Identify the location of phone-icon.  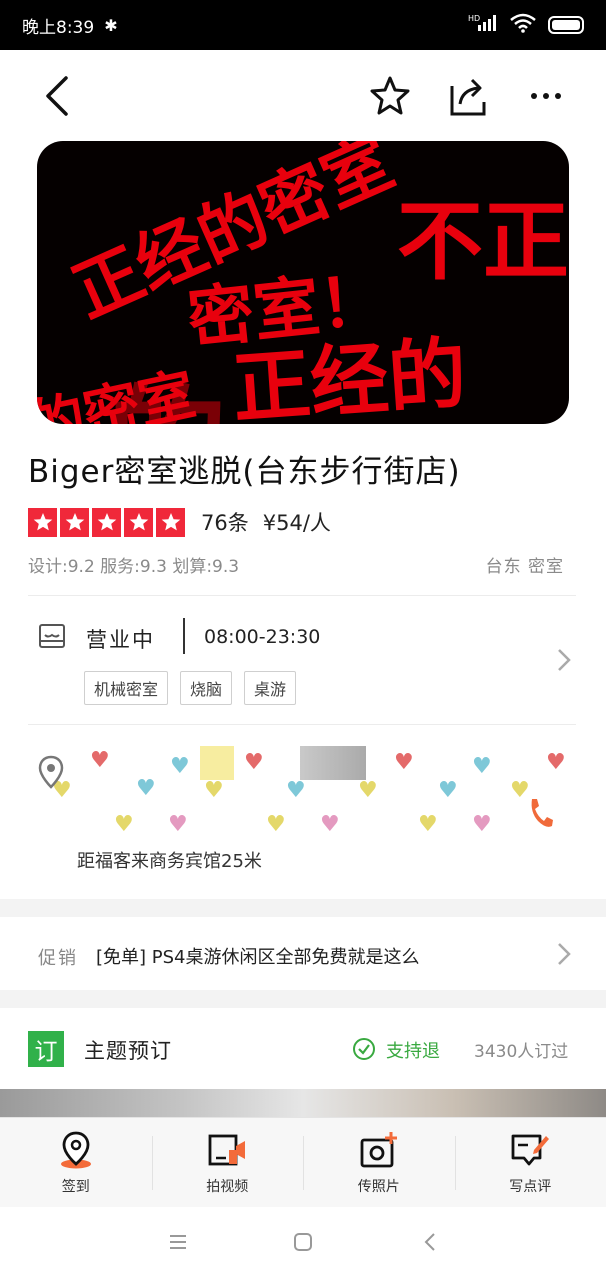
(540, 813).